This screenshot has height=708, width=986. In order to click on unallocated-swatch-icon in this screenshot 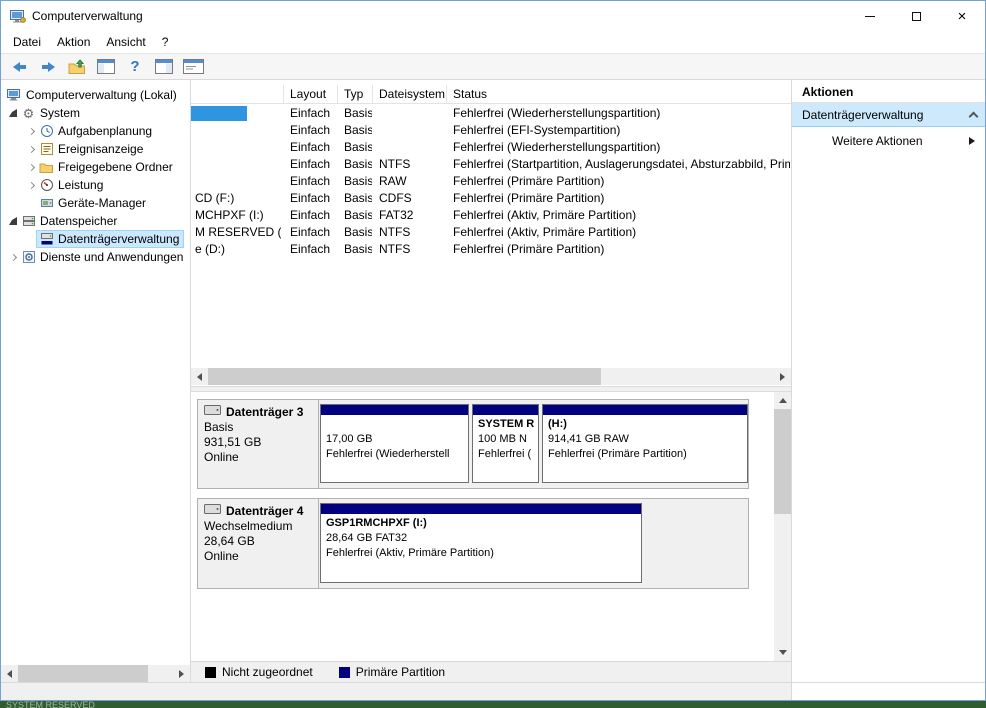, I will do `click(210, 672)`.